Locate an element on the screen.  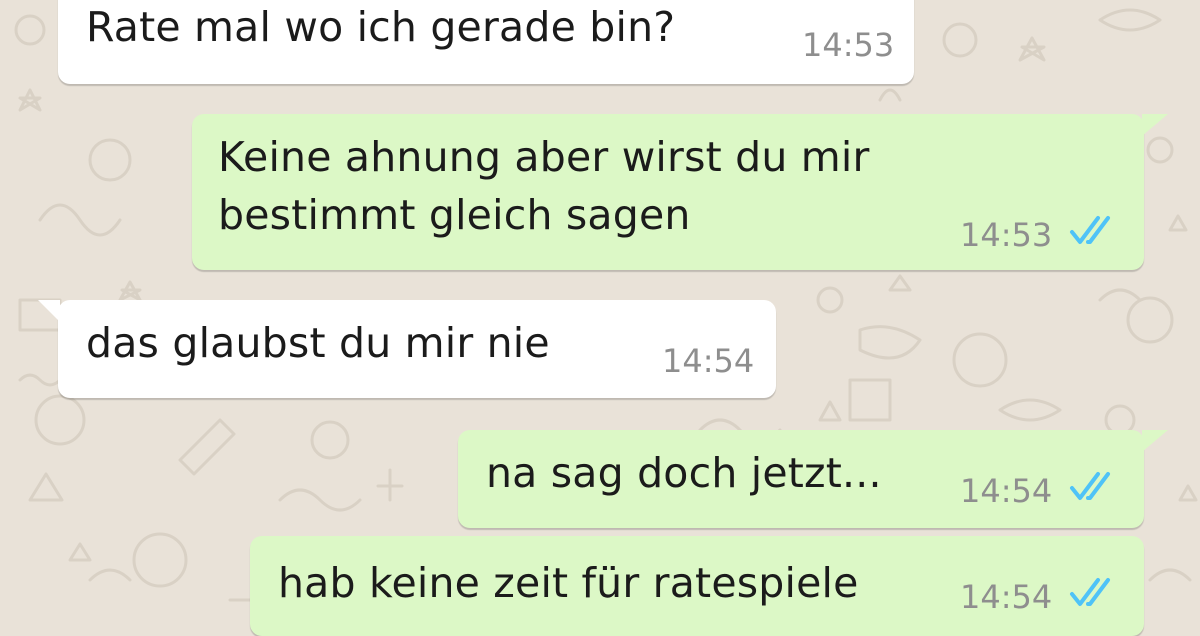
message-outgoing: hab keine zeit für ratespiele 14:54 is located at coordinates (697, 586).